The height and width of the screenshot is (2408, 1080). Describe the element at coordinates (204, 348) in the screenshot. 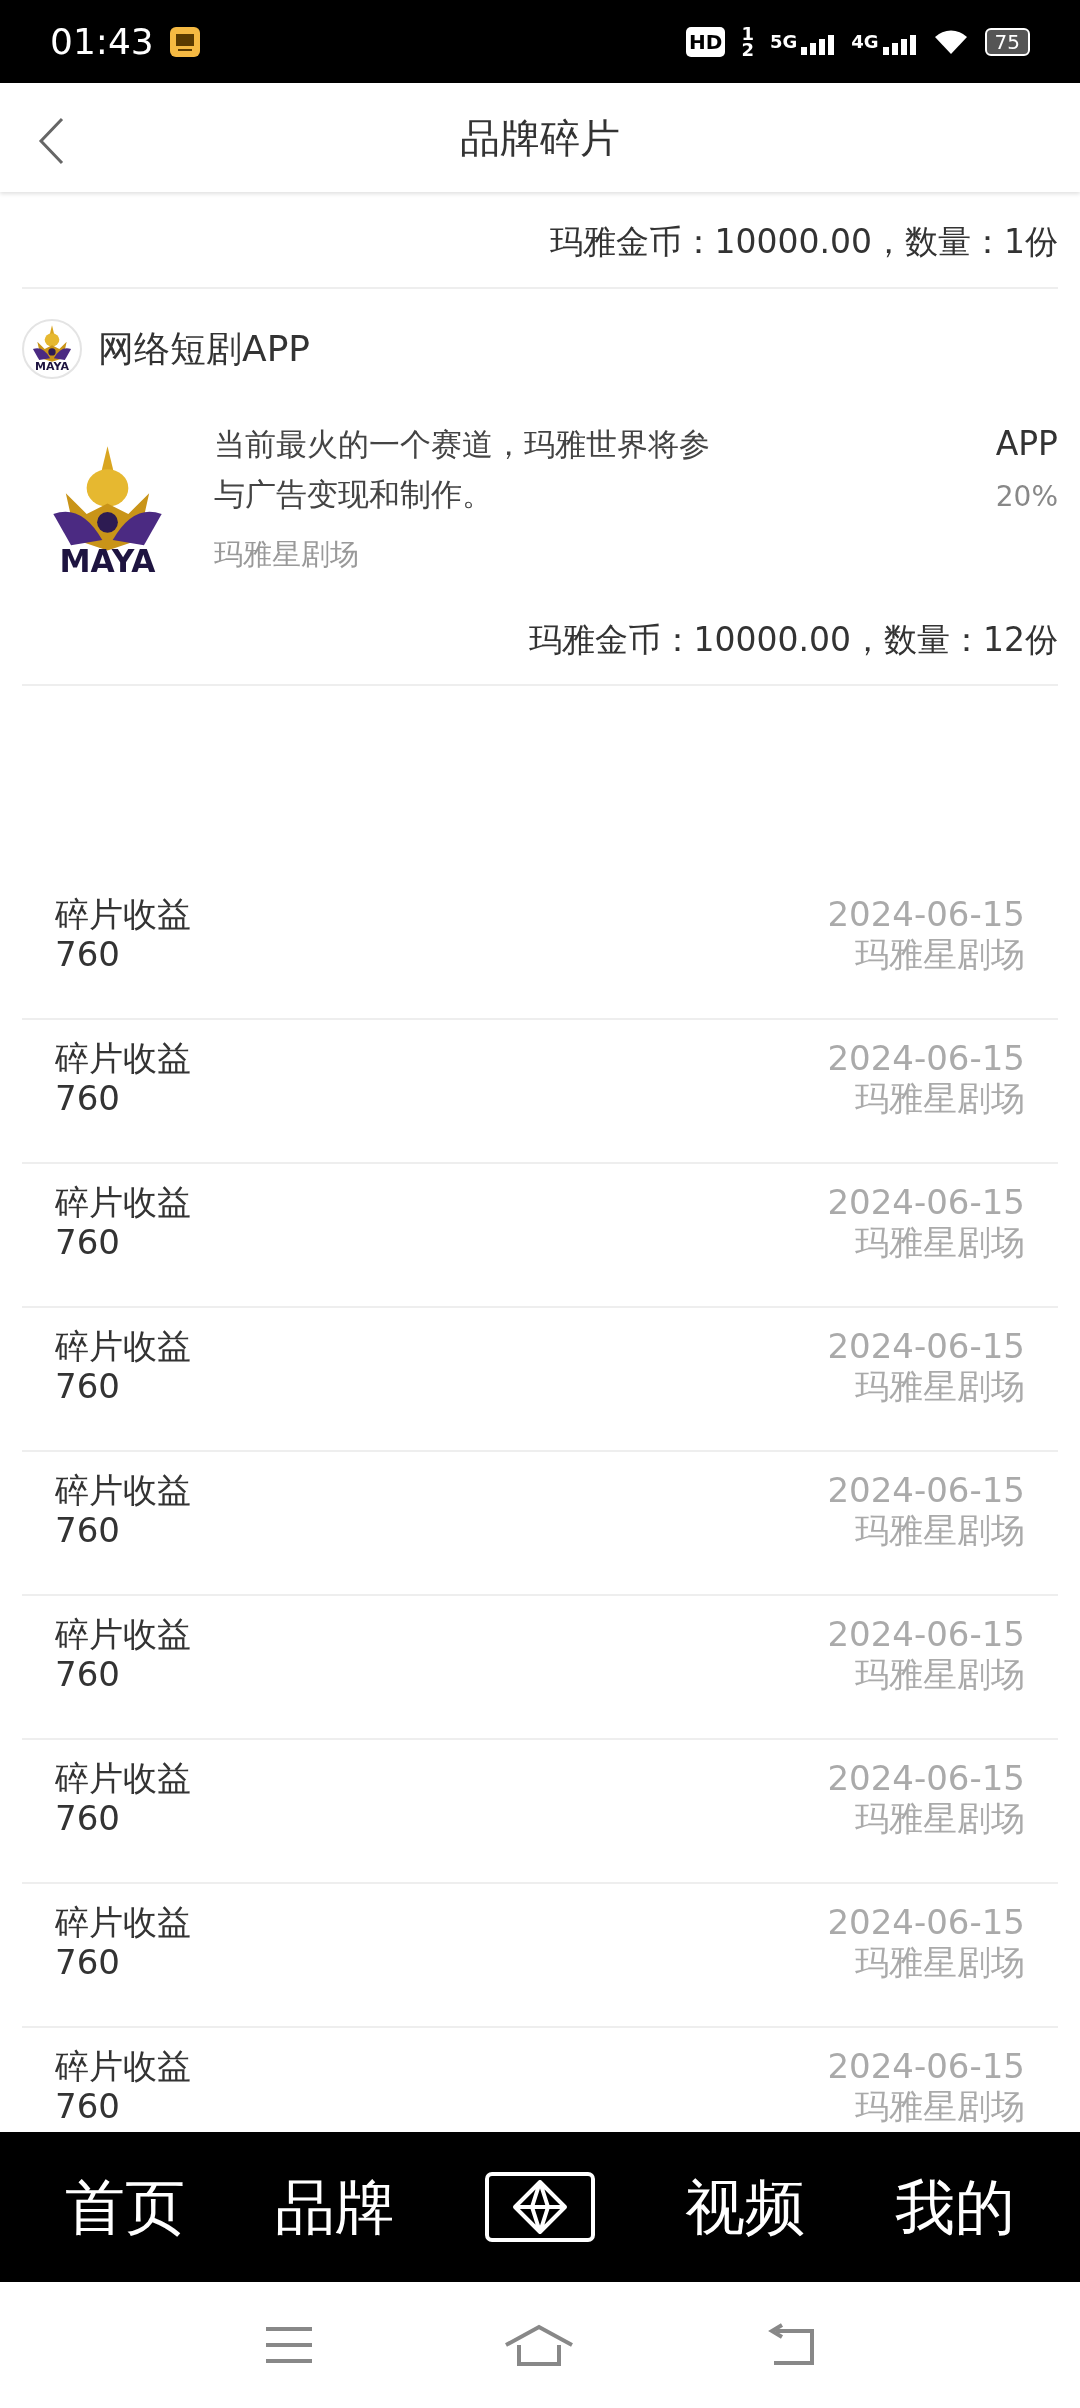

I see `brand-name: 网络短剧APP` at that location.